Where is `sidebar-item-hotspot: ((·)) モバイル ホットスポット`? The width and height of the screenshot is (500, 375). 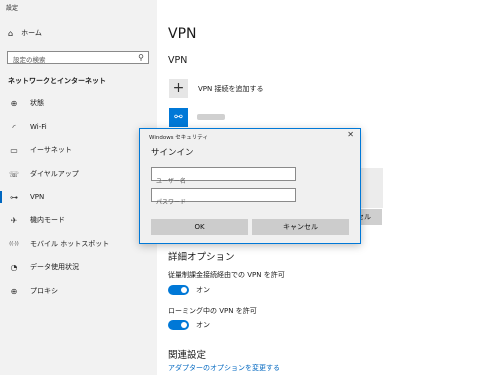 sidebar-item-hotspot: ((·)) モバイル ホットスポット is located at coordinates (78, 244).